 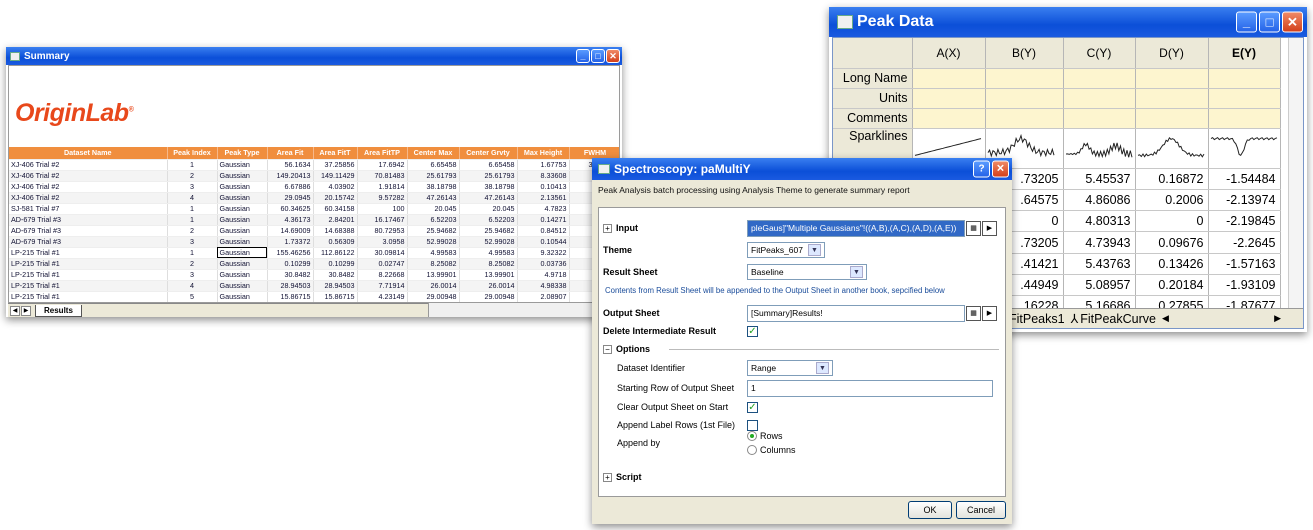 What do you see at coordinates (973, 313) in the screenshot?
I see `range-select-icon: ▦` at bounding box center [973, 313].